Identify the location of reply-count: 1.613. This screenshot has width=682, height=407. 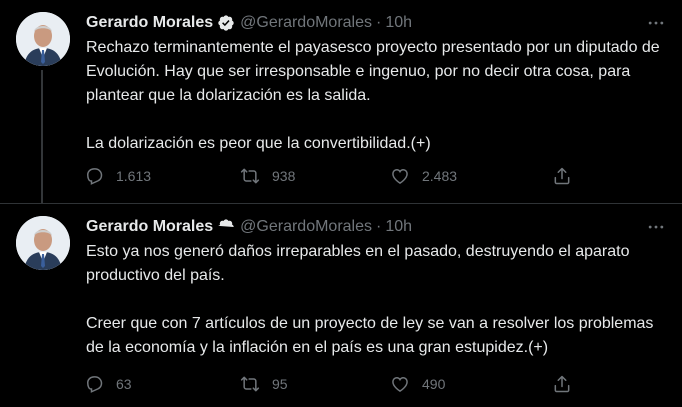
(134, 176).